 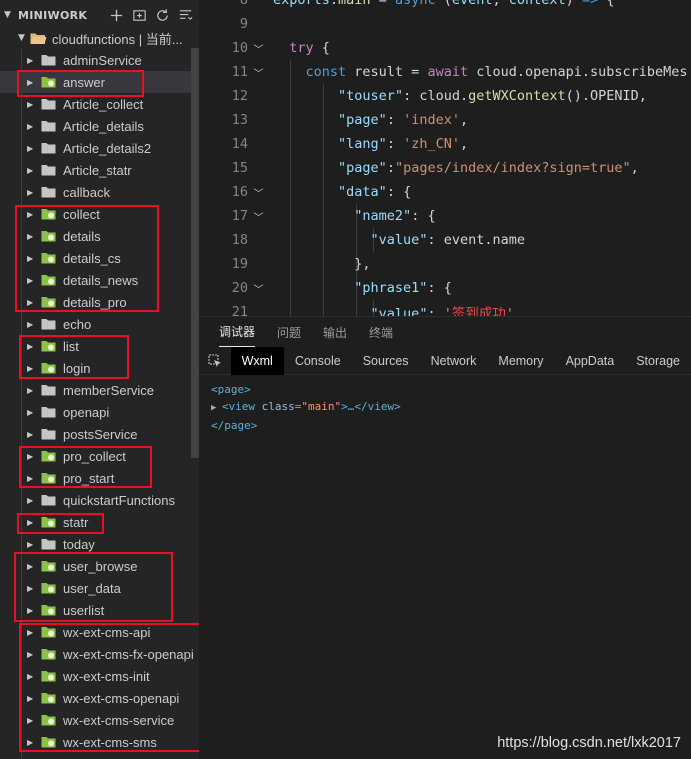 What do you see at coordinates (195, 253) in the screenshot?
I see `sidebar-scrollbar` at bounding box center [195, 253].